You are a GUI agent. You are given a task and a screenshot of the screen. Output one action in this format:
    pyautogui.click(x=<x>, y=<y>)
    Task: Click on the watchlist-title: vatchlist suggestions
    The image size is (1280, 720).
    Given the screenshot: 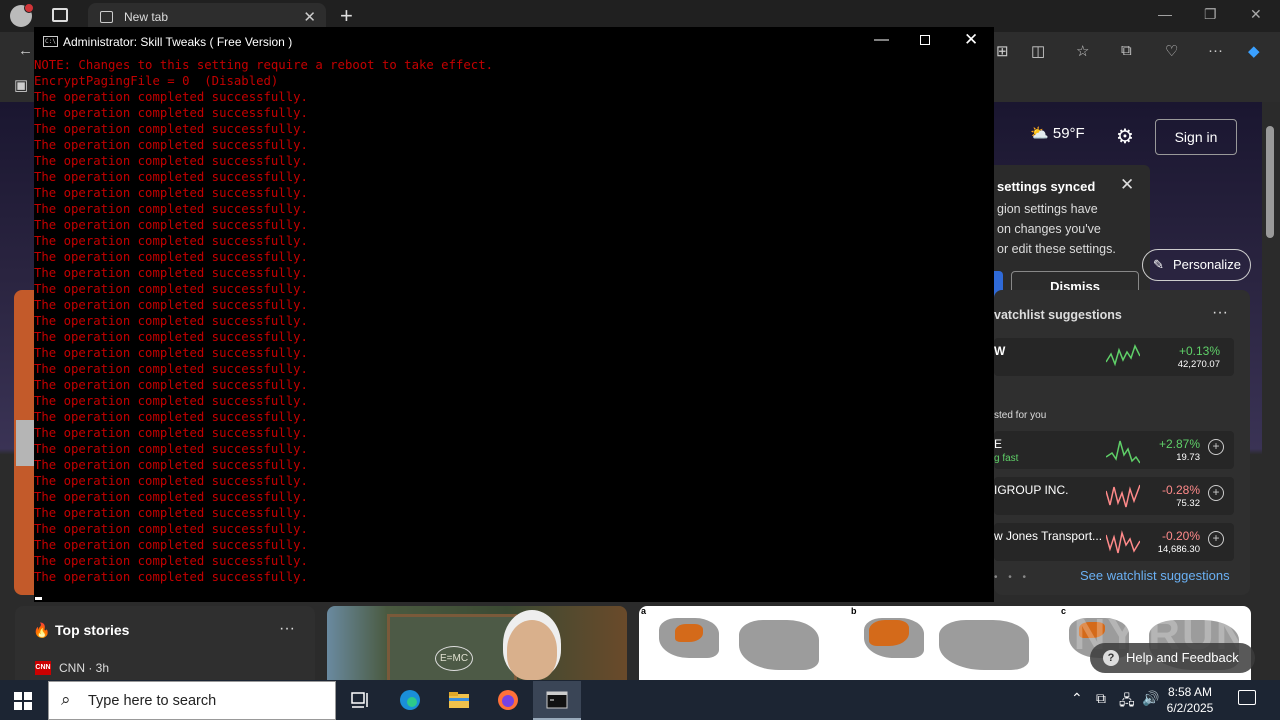 What is the action you would take?
    pyautogui.click(x=1058, y=315)
    